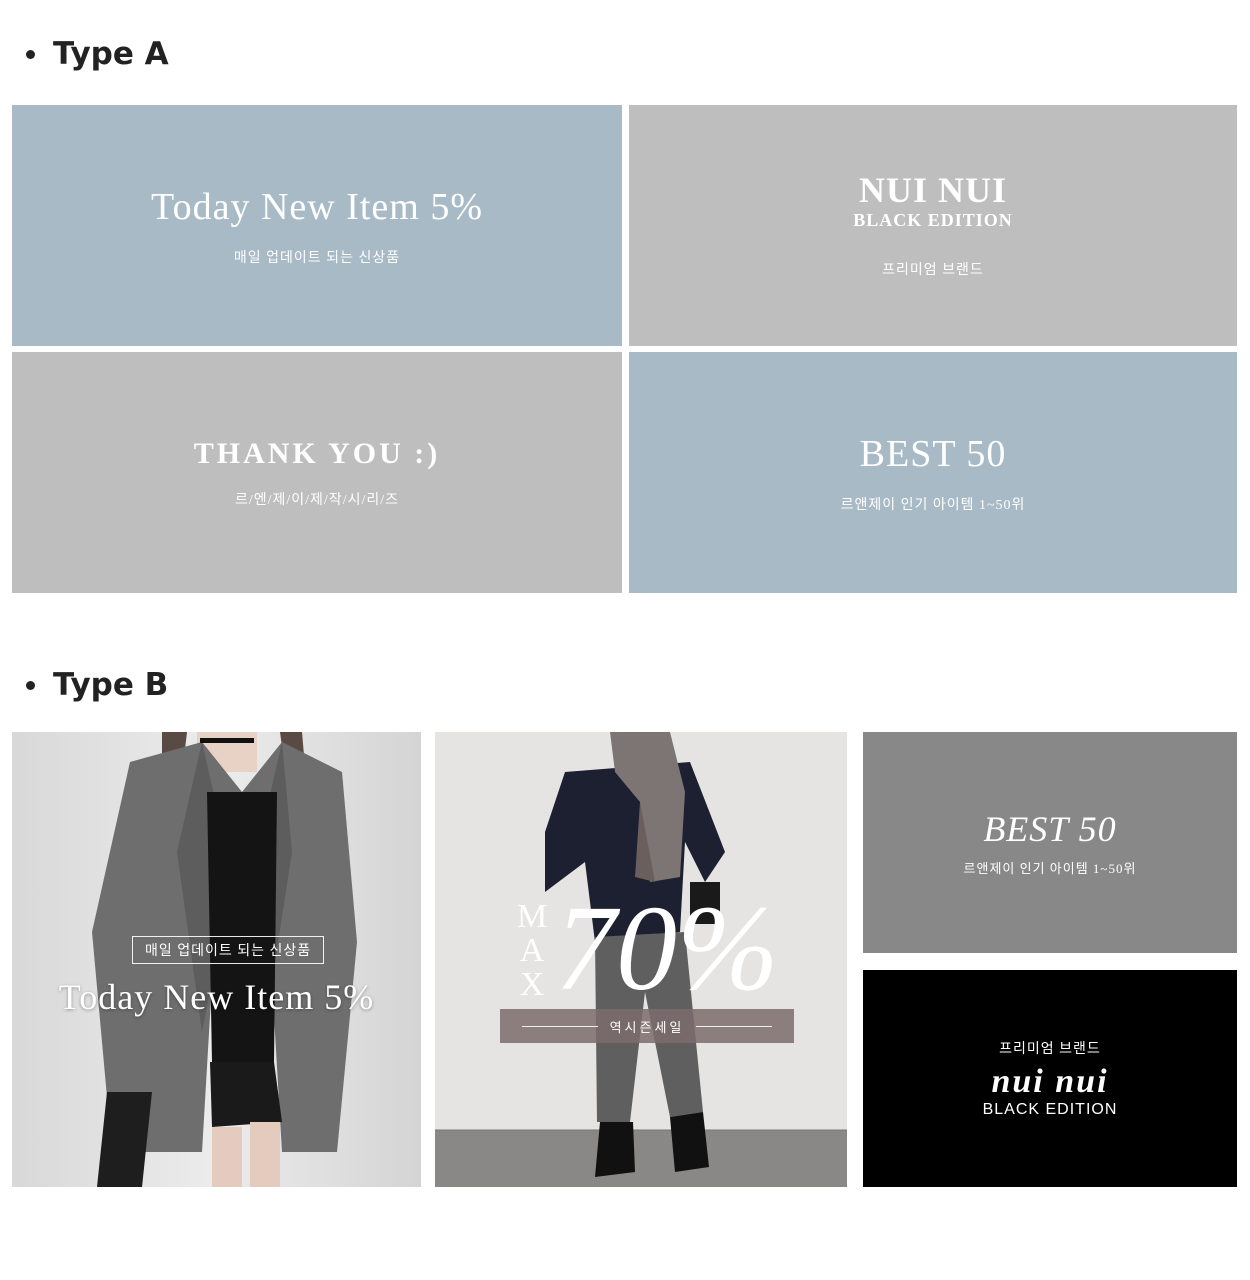 The width and height of the screenshot is (1250, 1280). What do you see at coordinates (1050, 1081) in the screenshot?
I see `brand-script-title: nui nui` at bounding box center [1050, 1081].